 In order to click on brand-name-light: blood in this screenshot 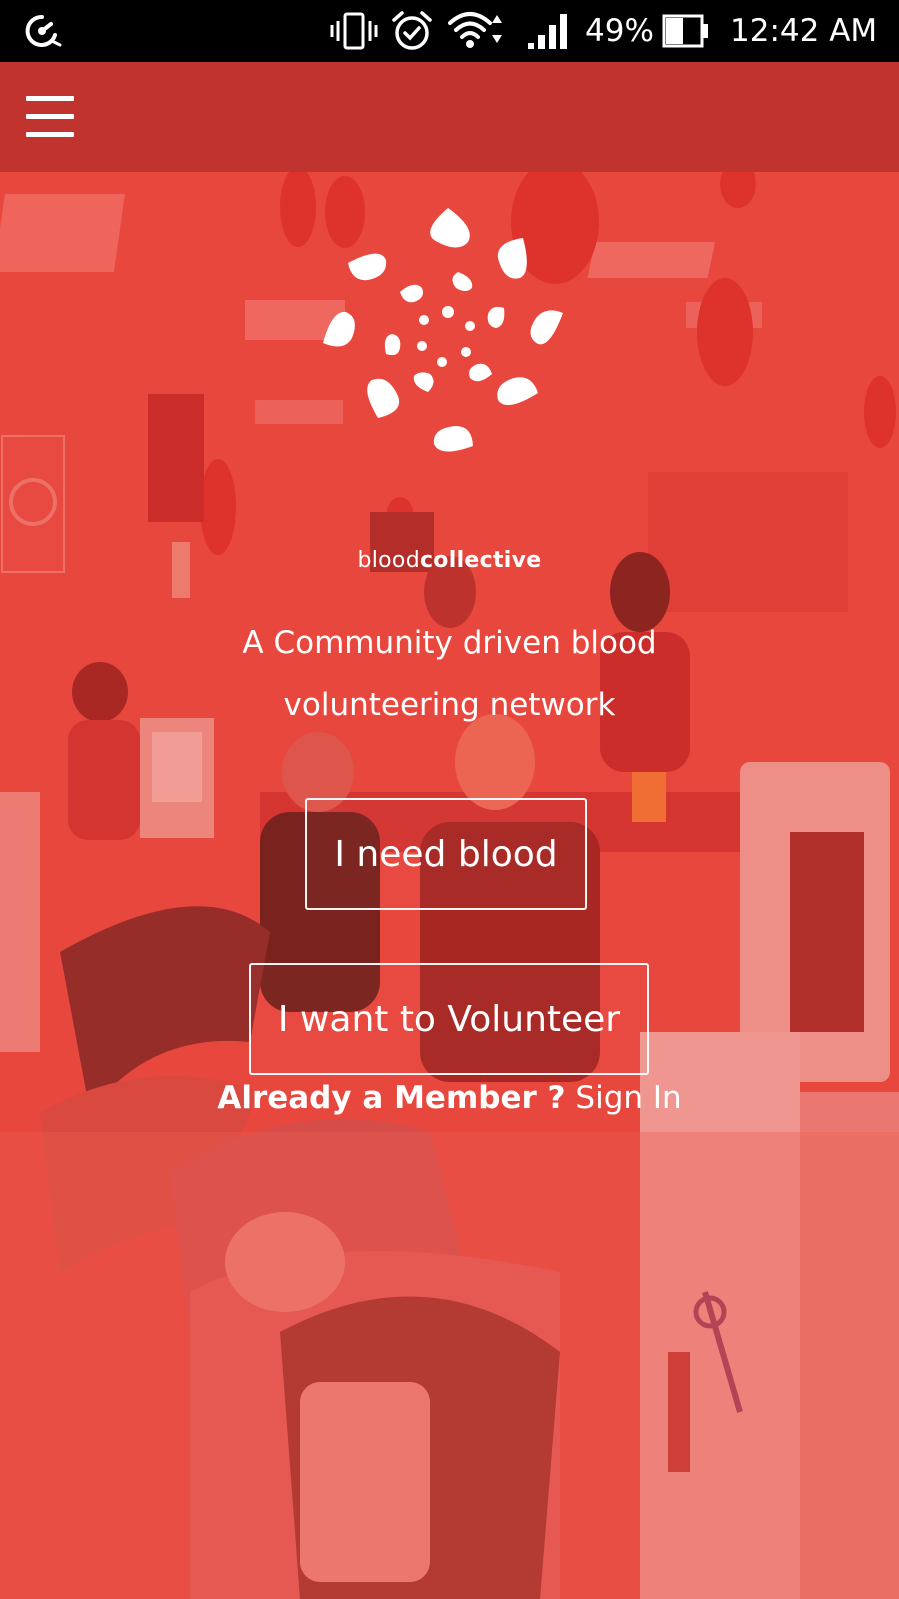, I will do `click(388, 560)`.